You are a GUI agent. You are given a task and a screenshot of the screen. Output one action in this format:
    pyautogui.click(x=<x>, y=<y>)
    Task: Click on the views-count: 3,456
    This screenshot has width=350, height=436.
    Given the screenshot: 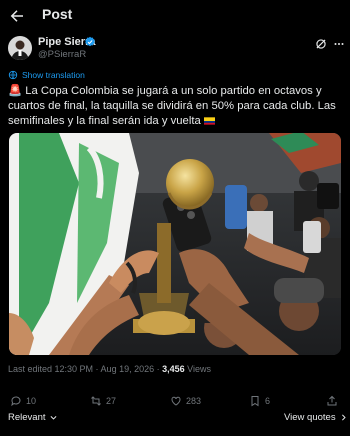 What is the action you would take?
    pyautogui.click(x=173, y=369)
    